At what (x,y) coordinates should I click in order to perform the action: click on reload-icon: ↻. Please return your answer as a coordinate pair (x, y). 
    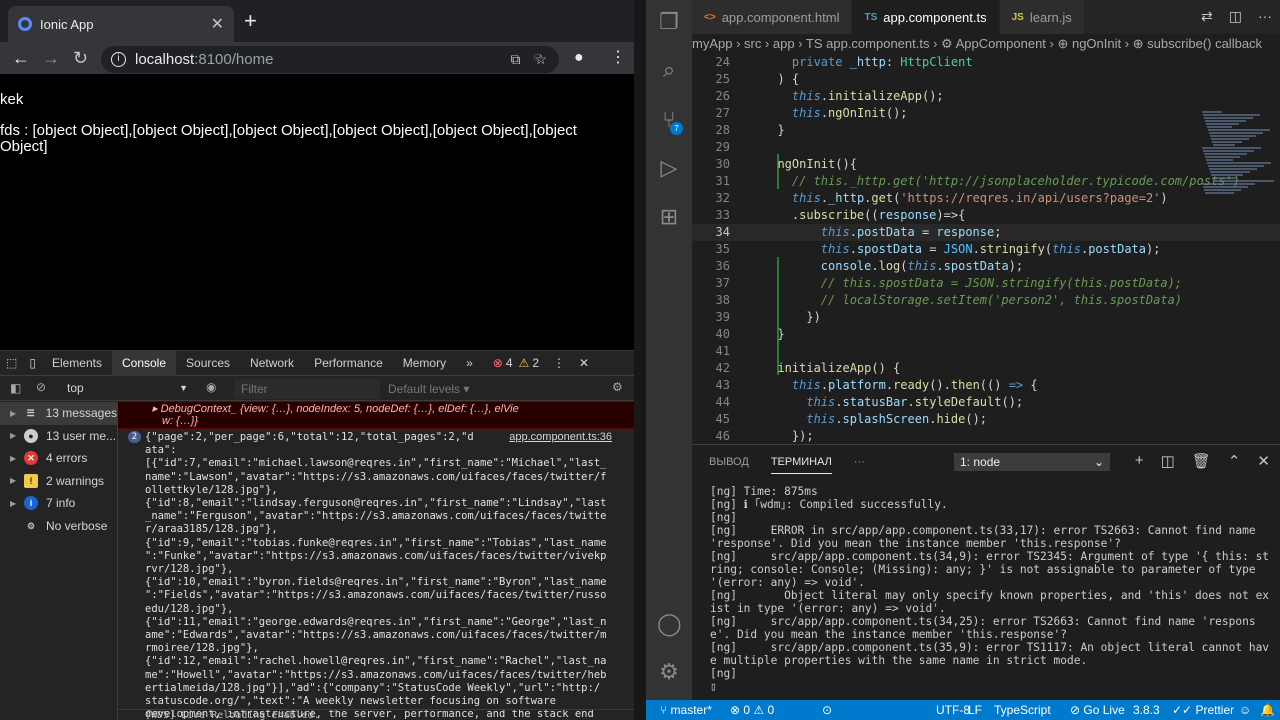
    Looking at the image, I should click on (80, 58).